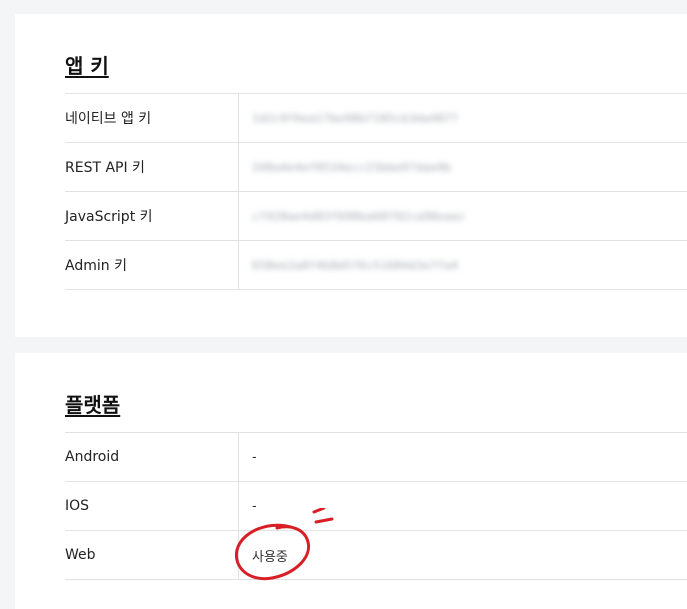  Describe the element at coordinates (87, 66) in the screenshot. I see `app-keys-title: 앱 키` at that location.